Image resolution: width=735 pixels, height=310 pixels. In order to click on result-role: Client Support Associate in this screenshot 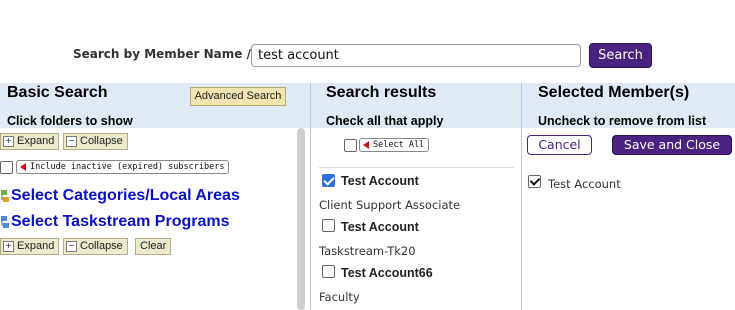, I will do `click(390, 205)`.